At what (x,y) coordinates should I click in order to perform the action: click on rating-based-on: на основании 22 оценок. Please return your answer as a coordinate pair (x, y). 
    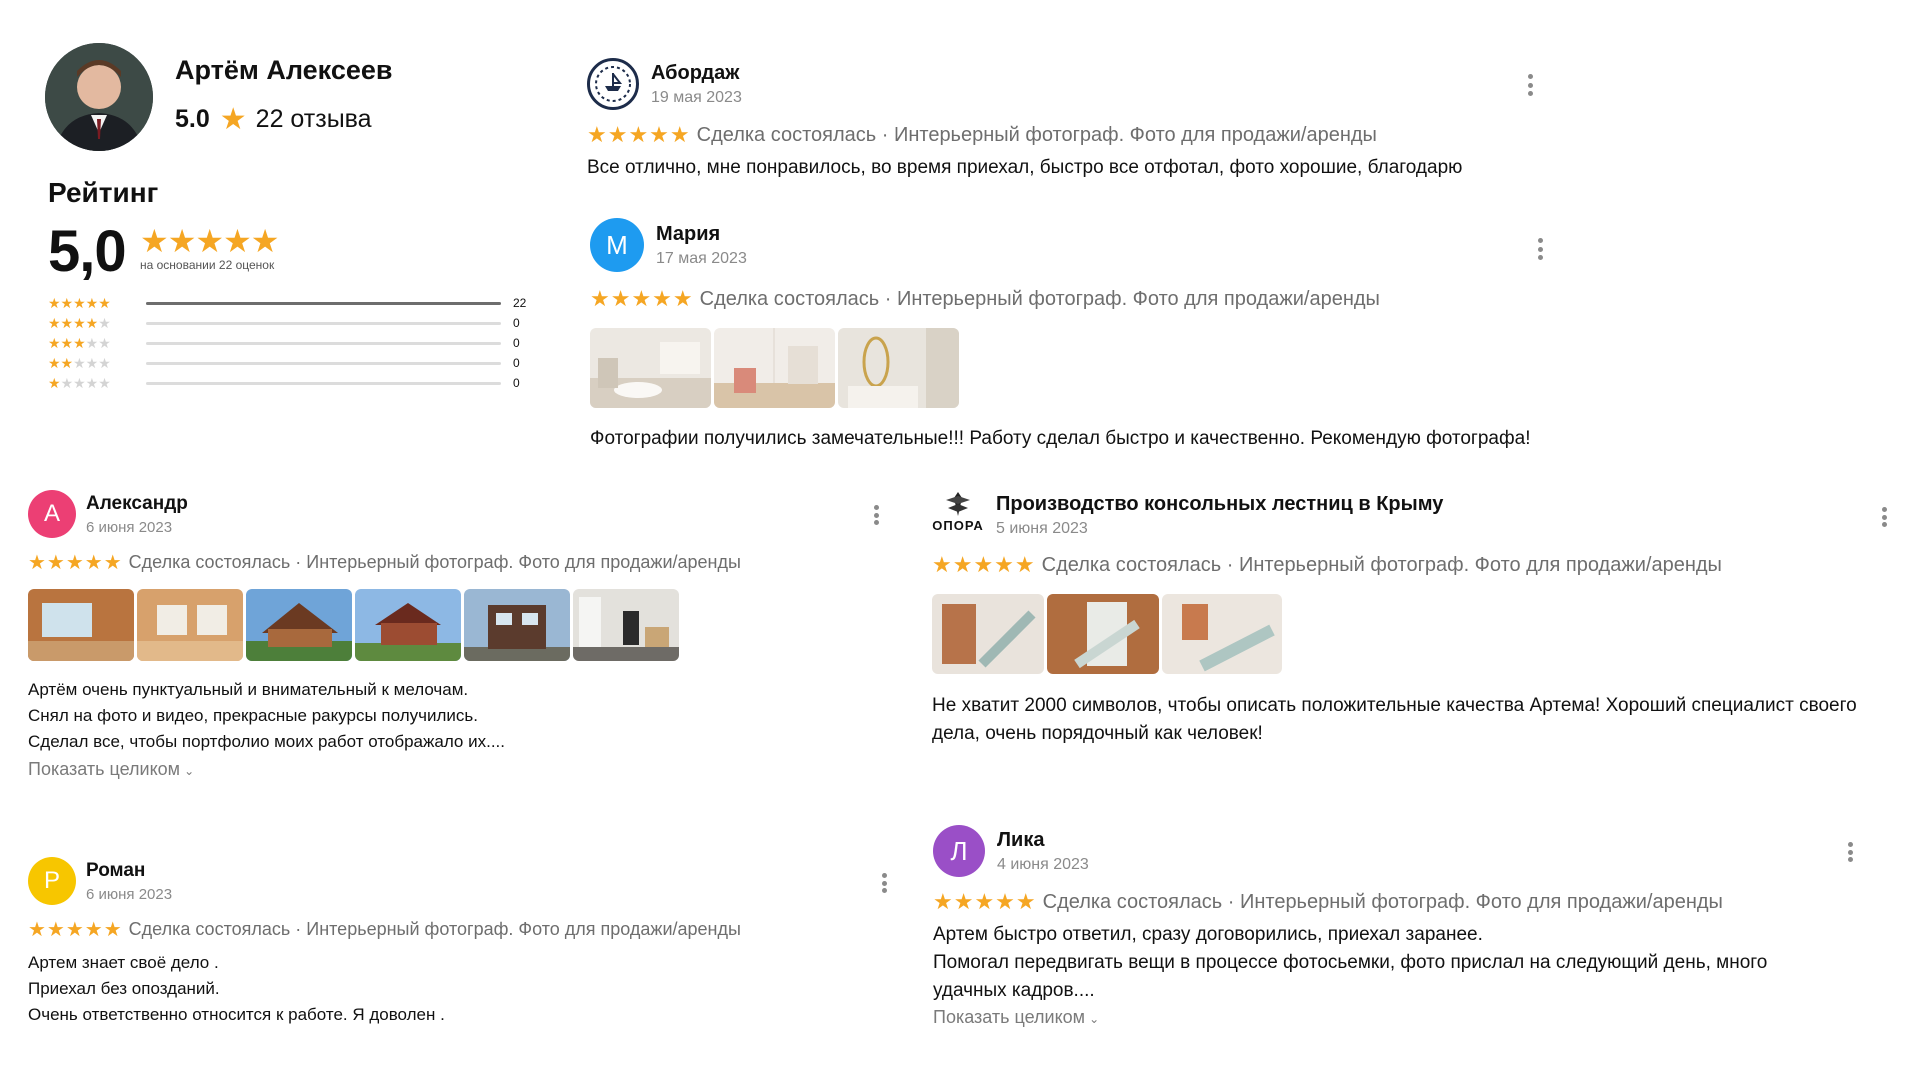
    Looking at the image, I should click on (207, 265).